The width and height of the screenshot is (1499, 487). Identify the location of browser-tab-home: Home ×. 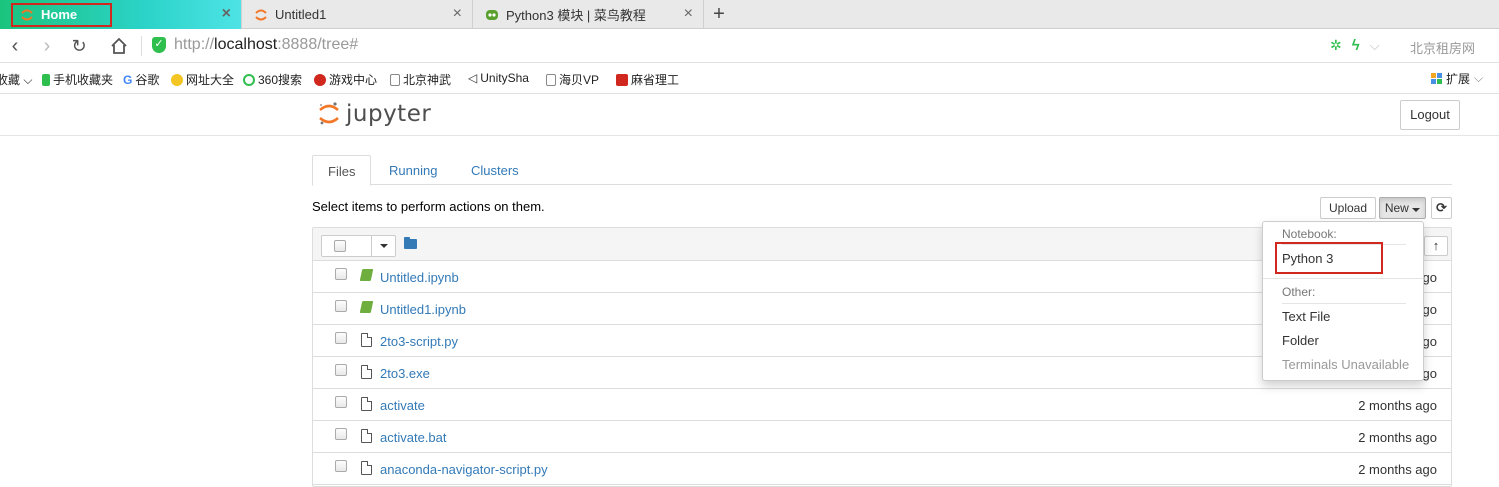
(121, 14).